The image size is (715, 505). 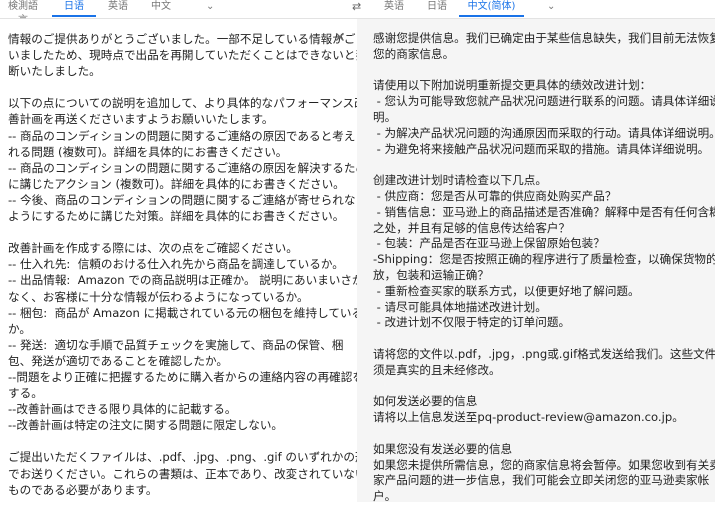 What do you see at coordinates (54, 71) in the screenshot?
I see `source-text-line: 断いたしました。` at bounding box center [54, 71].